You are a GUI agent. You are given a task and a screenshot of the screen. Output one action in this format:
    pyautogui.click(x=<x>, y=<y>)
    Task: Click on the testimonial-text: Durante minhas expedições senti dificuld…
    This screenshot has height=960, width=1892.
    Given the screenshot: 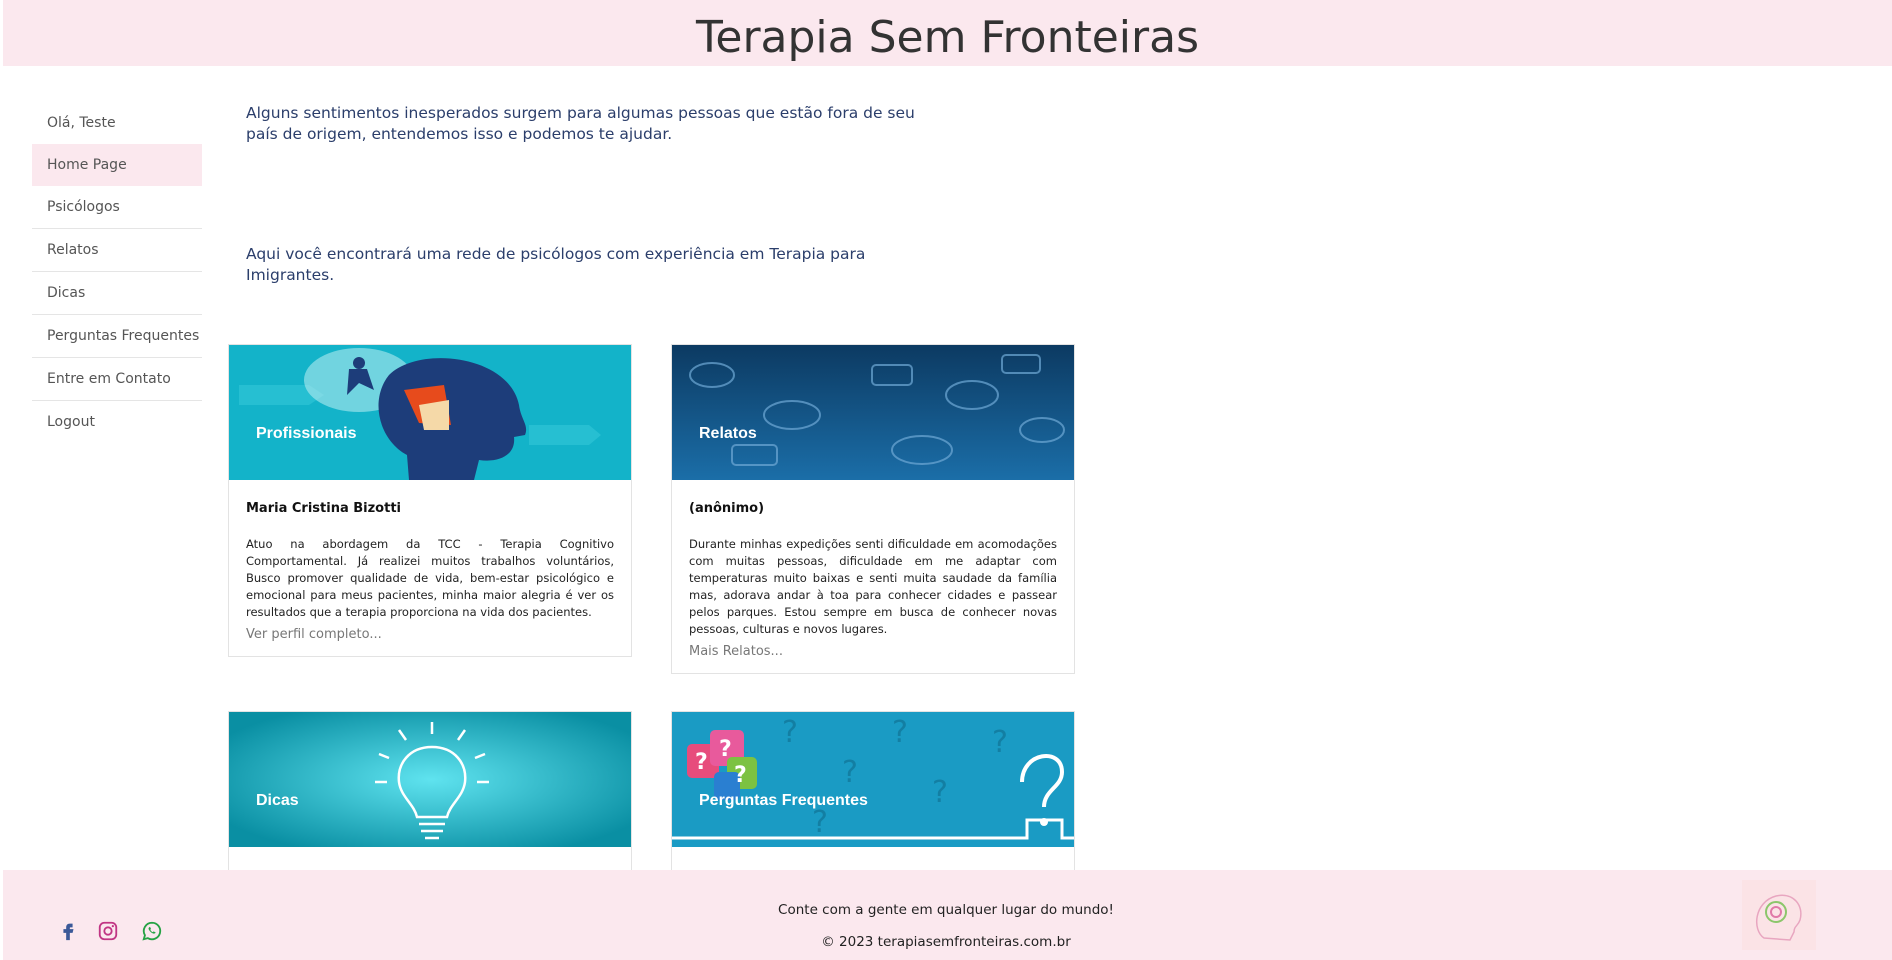 What is the action you would take?
    pyautogui.click(x=873, y=586)
    